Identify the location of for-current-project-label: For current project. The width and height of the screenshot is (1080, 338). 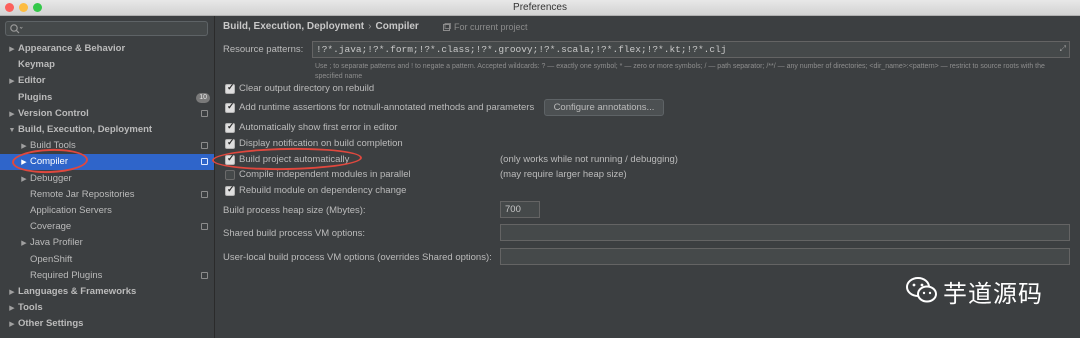
(491, 27).